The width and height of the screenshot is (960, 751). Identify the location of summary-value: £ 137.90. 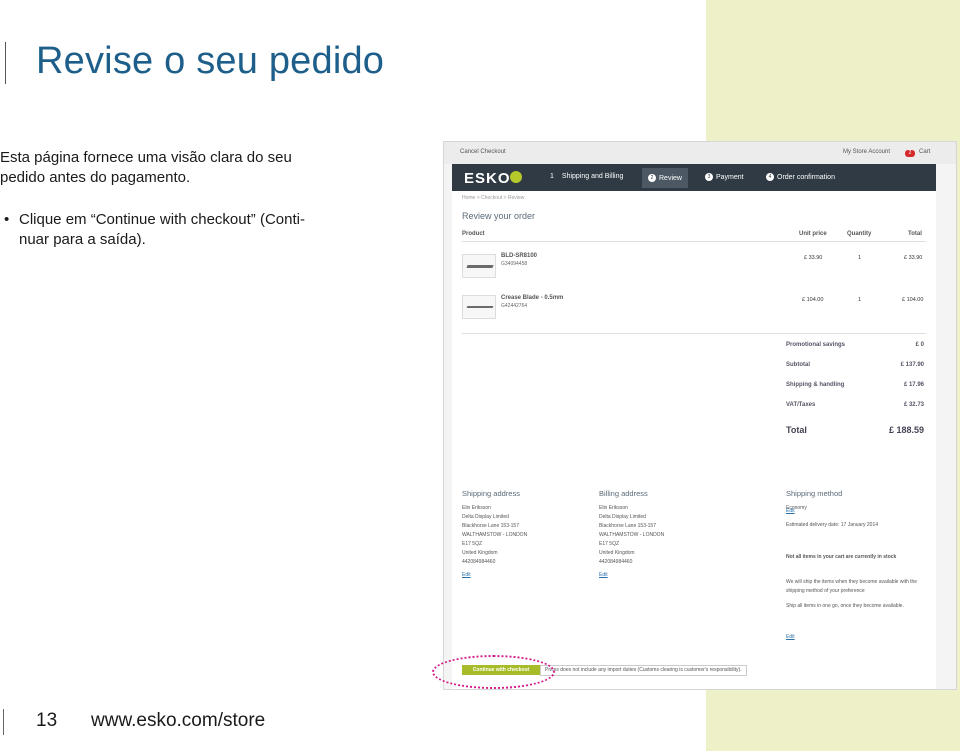
(912, 365).